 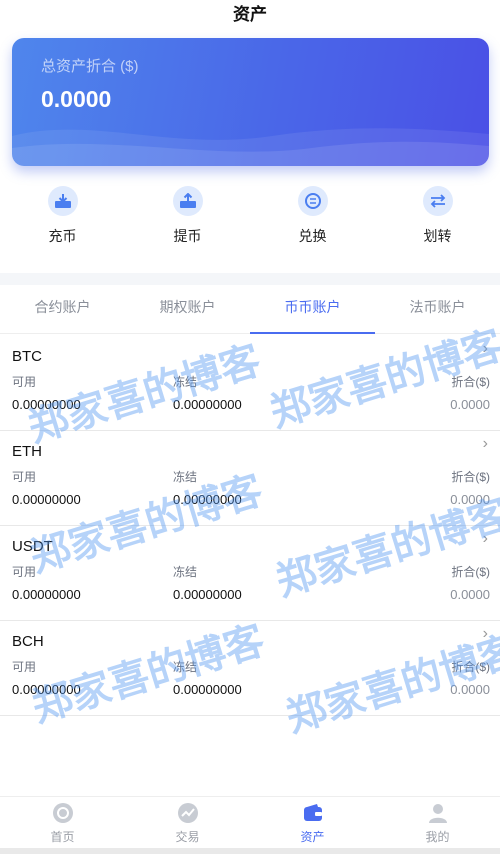 I want to click on deposit-label: 充币, so click(x=62, y=236).